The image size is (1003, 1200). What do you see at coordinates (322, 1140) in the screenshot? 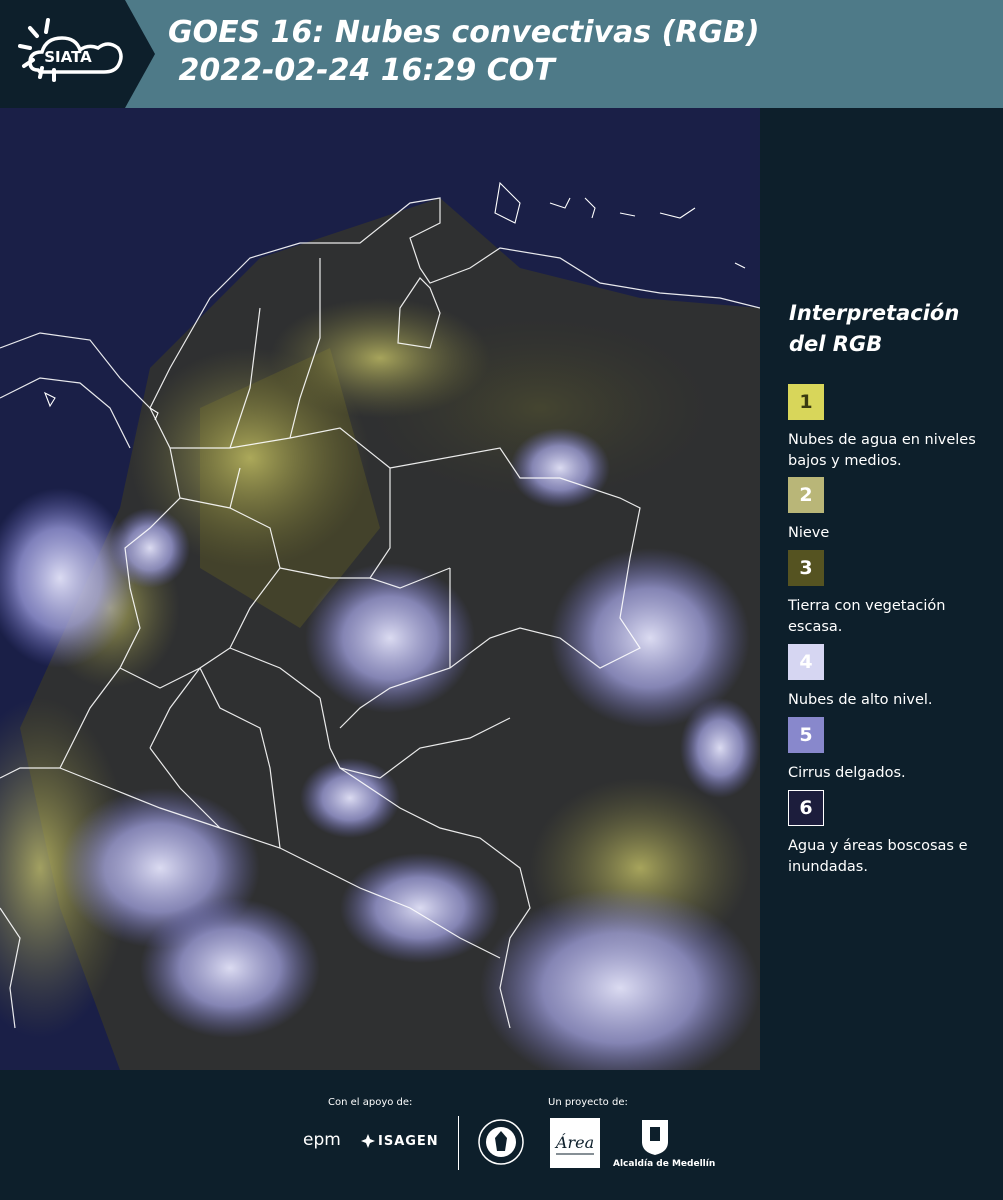
I see `epm-logo: epm` at bounding box center [322, 1140].